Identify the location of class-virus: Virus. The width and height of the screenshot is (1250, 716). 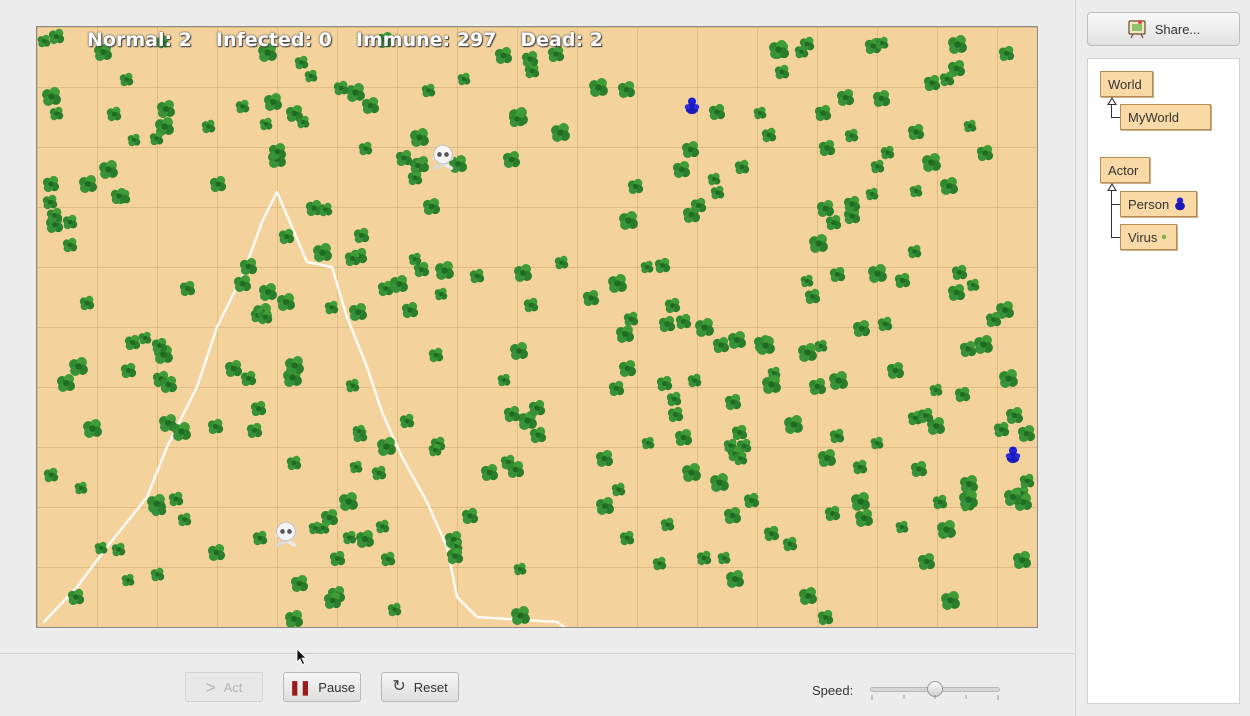
(1148, 237).